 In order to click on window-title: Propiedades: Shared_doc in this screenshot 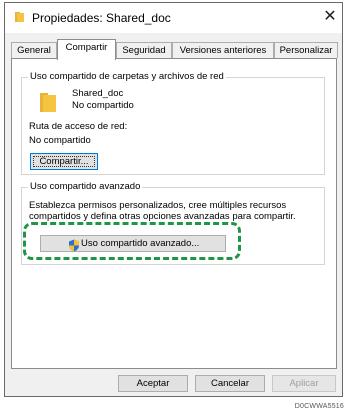, I will do `click(101, 18)`.